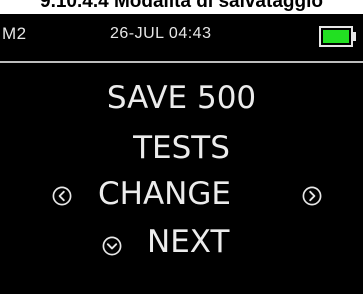  What do you see at coordinates (354, 36) in the screenshot?
I see `battery-tip` at bounding box center [354, 36].